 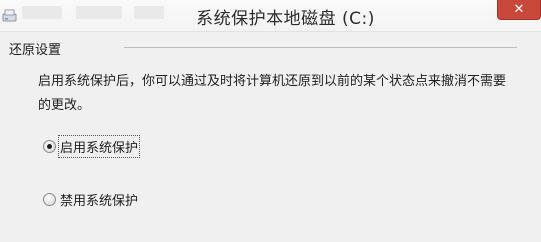 I want to click on title-bar: 系统保护本地磁盘 (C:) ✕, so click(x=270, y=16).